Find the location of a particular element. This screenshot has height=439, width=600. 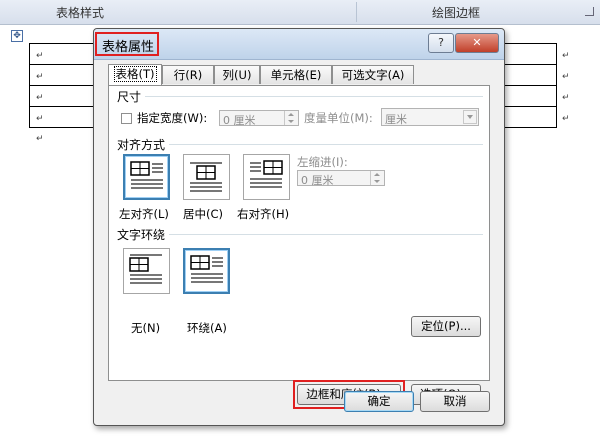

close-button: ✕ is located at coordinates (477, 43).